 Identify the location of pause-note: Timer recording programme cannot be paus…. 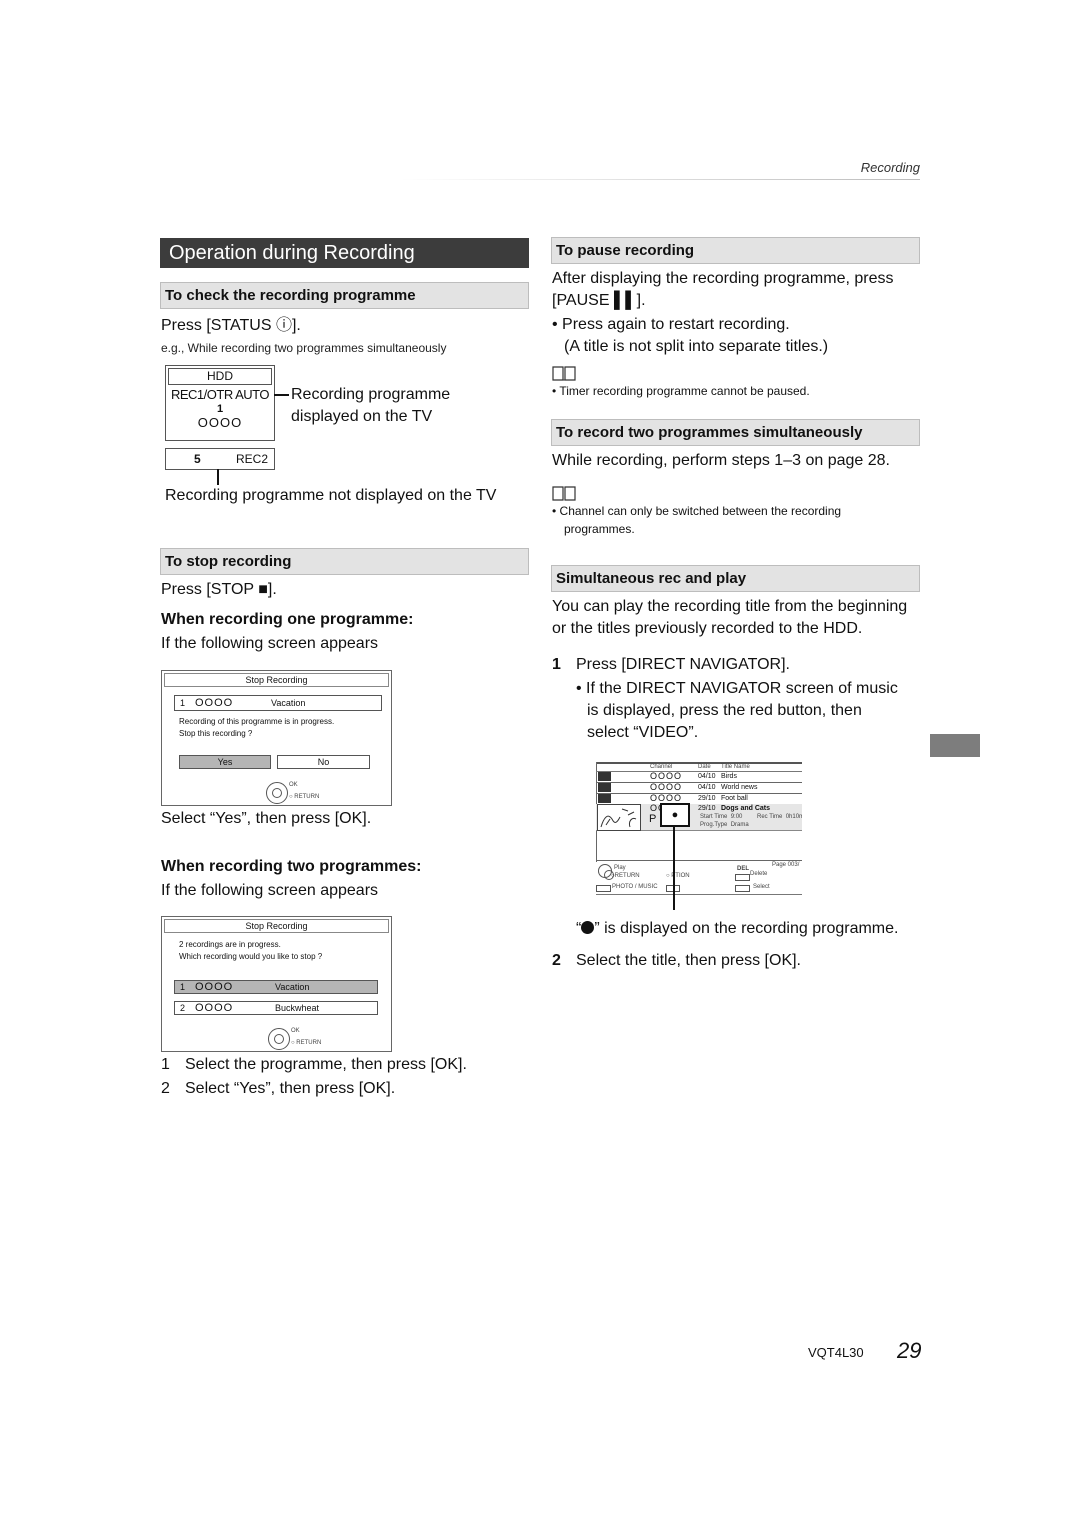
(680, 391).